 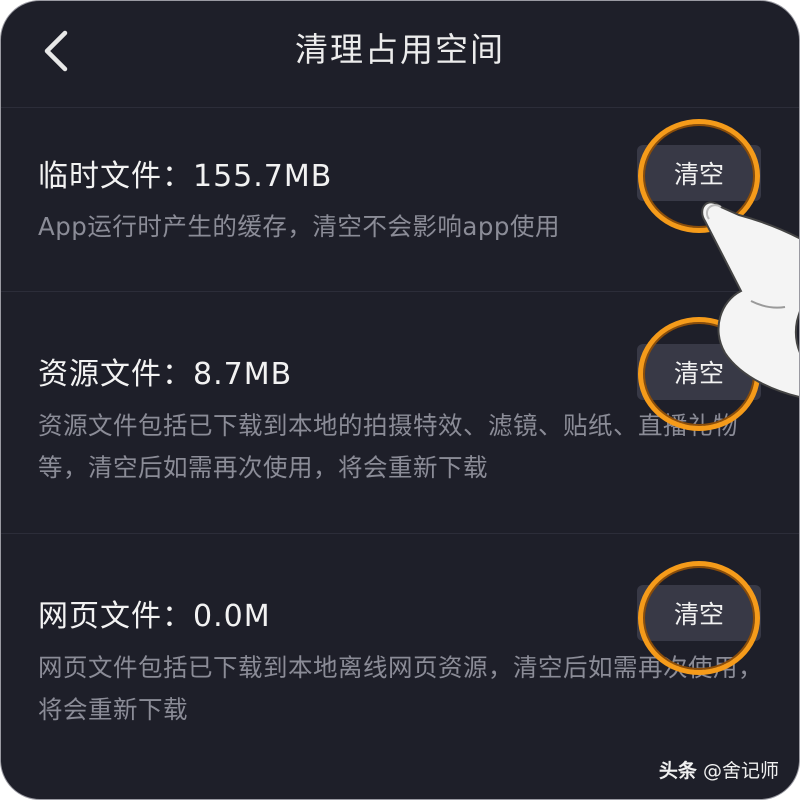 I want to click on item-description: 网页文件包括已下载到本地离线网页资源，清空后如需再次使用，将会重新下载, so click(x=400, y=688).